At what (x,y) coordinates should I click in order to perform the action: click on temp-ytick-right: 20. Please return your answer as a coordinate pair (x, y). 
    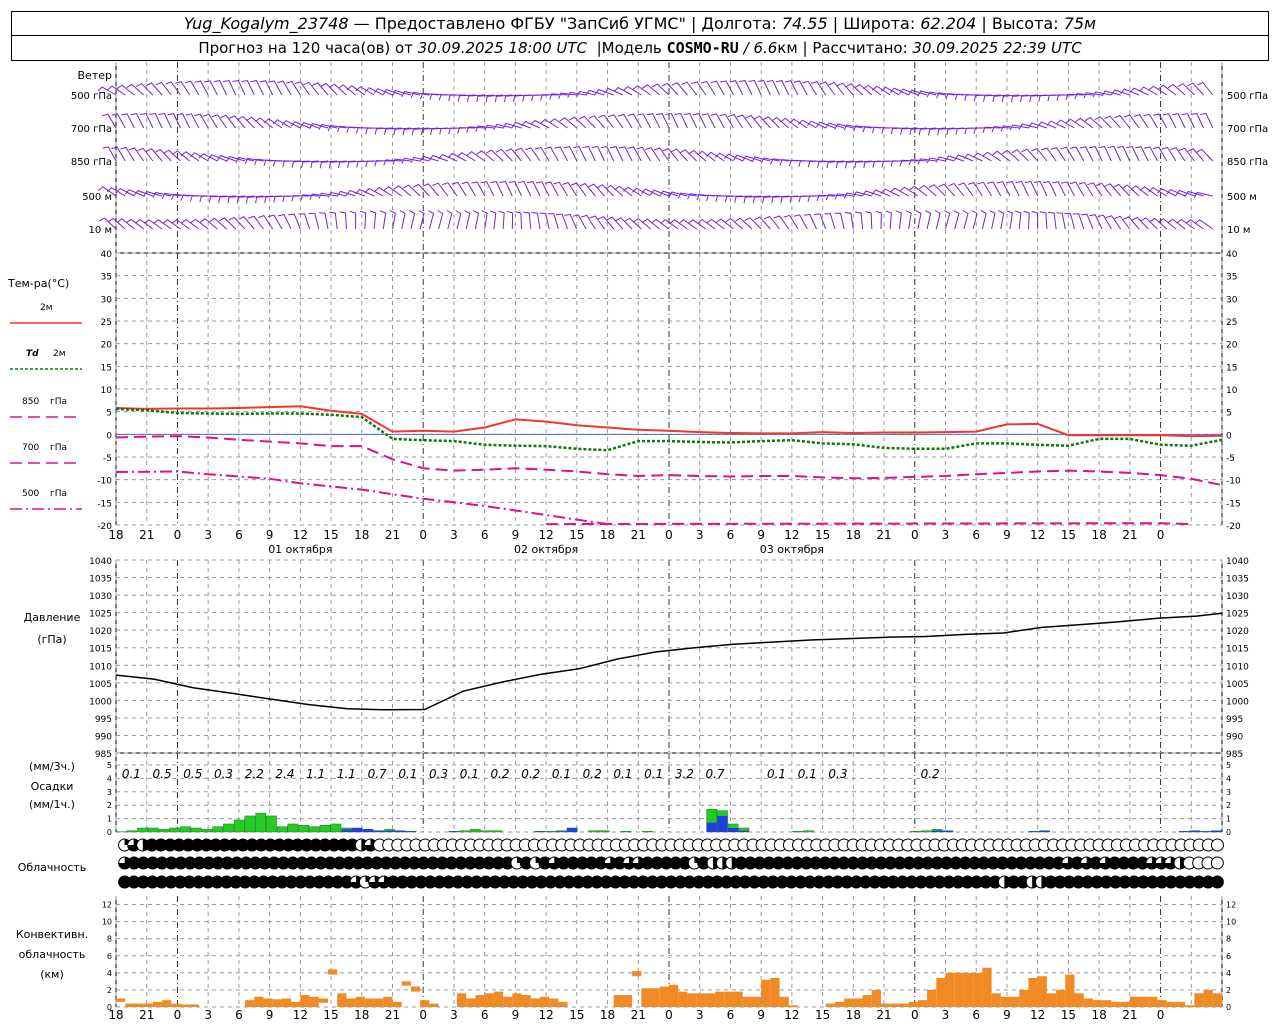
    Looking at the image, I should click on (1232, 346).